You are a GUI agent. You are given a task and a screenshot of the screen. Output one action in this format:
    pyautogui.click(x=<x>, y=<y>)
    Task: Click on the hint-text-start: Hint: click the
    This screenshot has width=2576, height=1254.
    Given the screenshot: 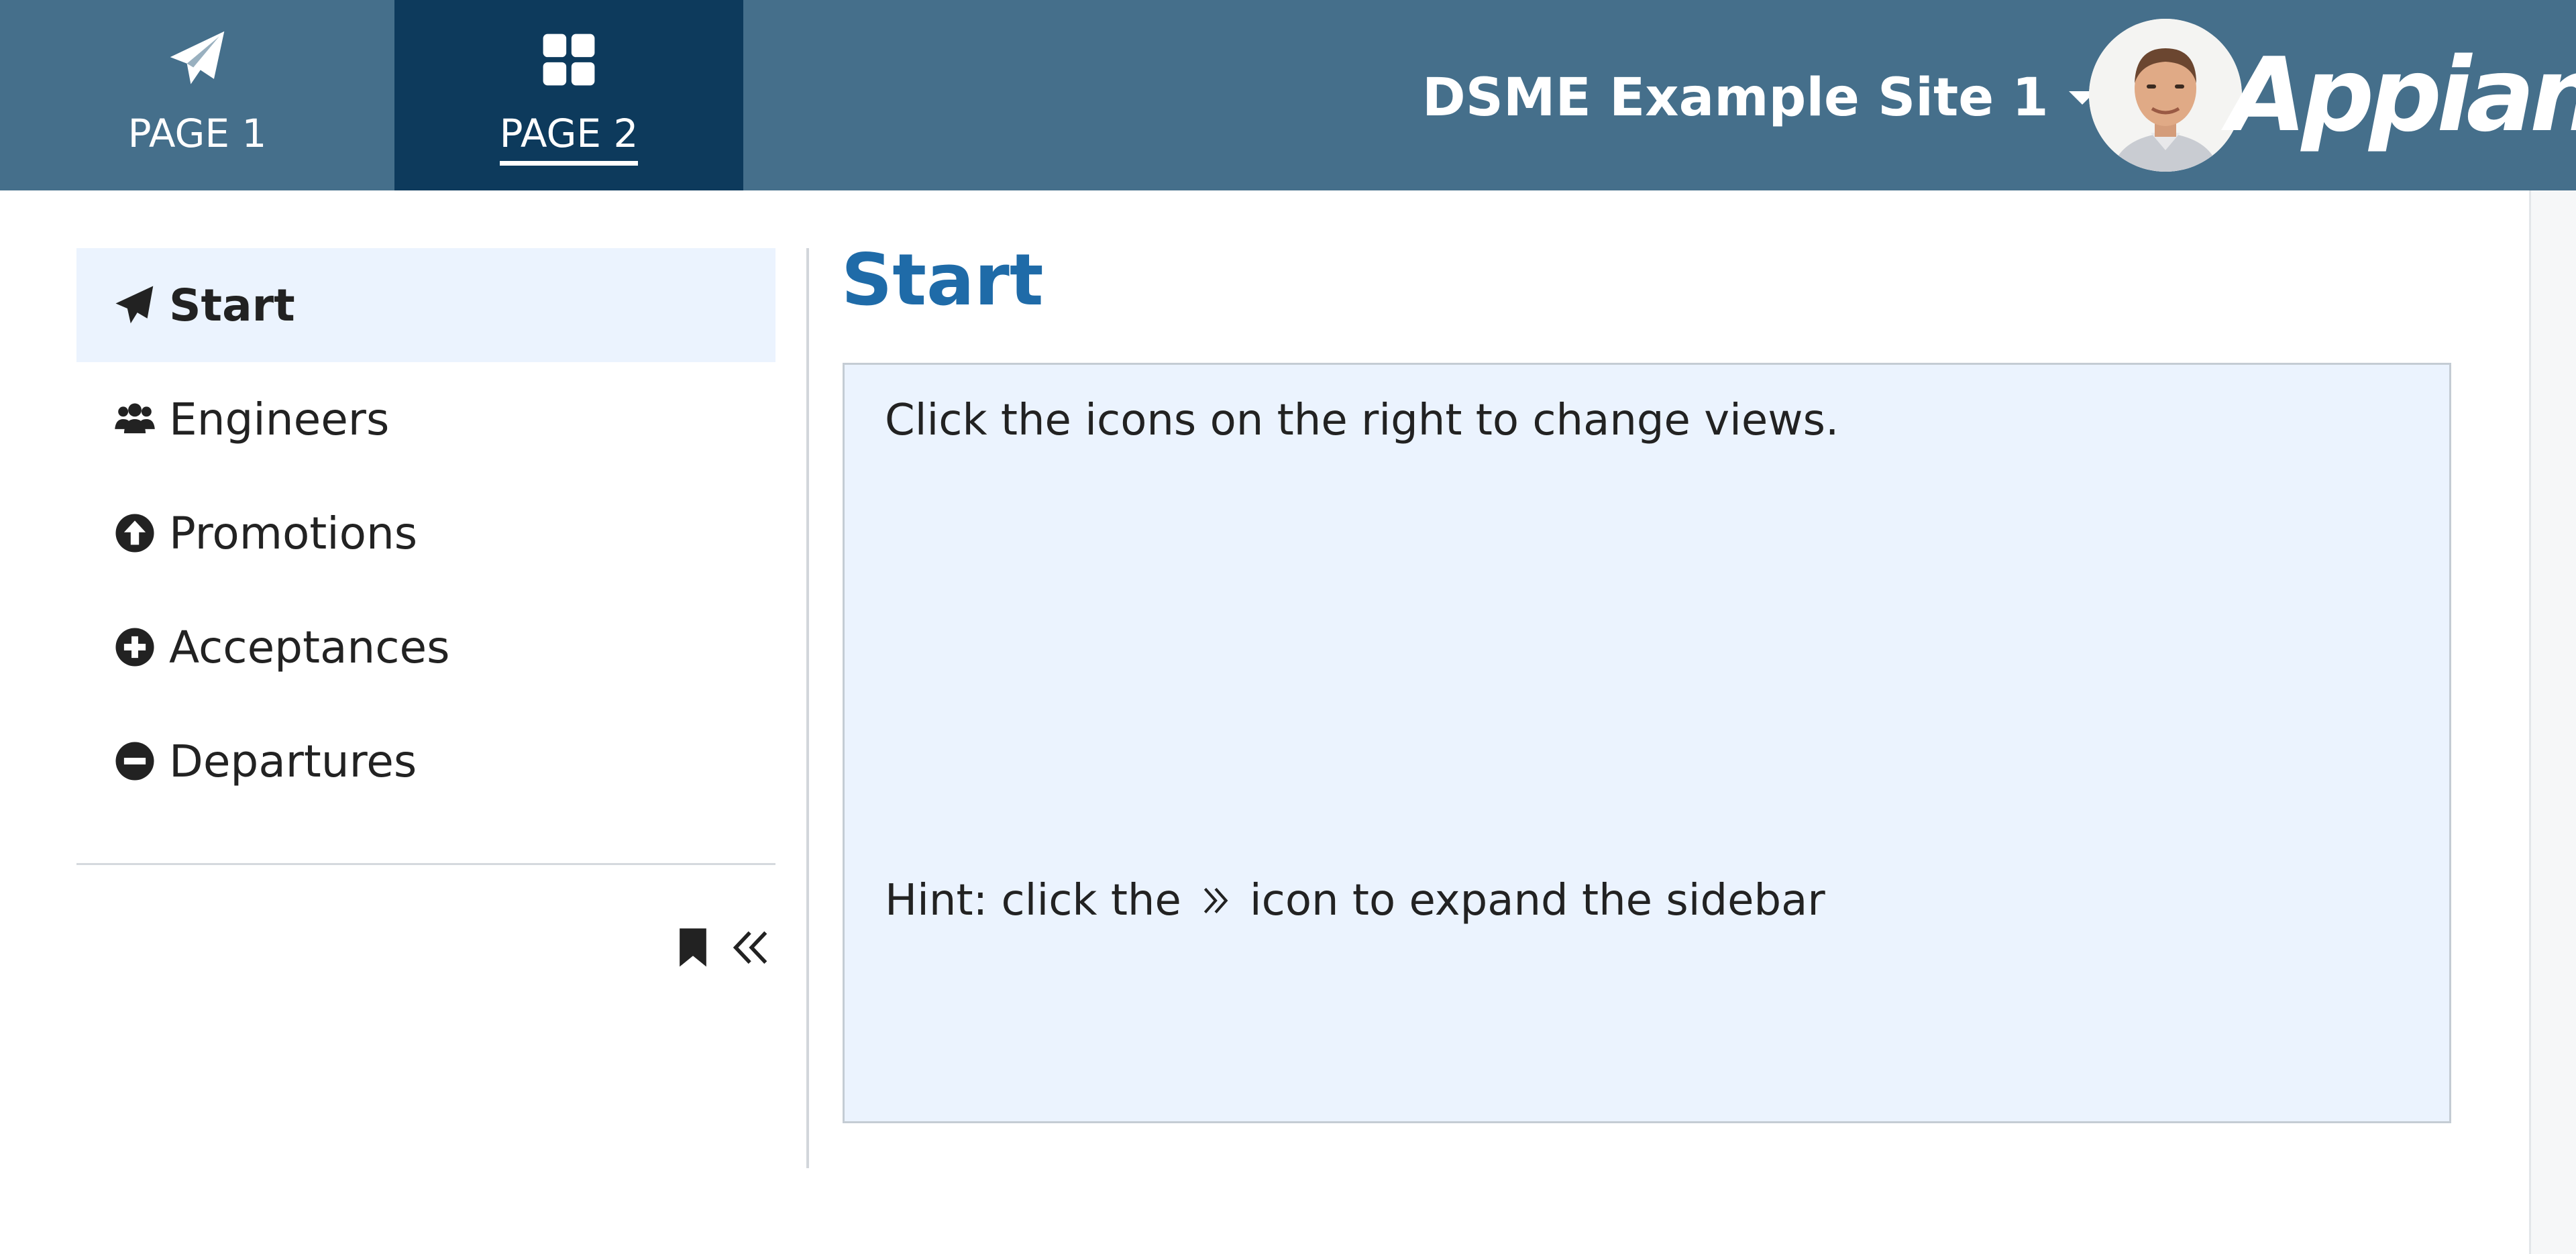 What is the action you would take?
    pyautogui.click(x=1033, y=900)
    